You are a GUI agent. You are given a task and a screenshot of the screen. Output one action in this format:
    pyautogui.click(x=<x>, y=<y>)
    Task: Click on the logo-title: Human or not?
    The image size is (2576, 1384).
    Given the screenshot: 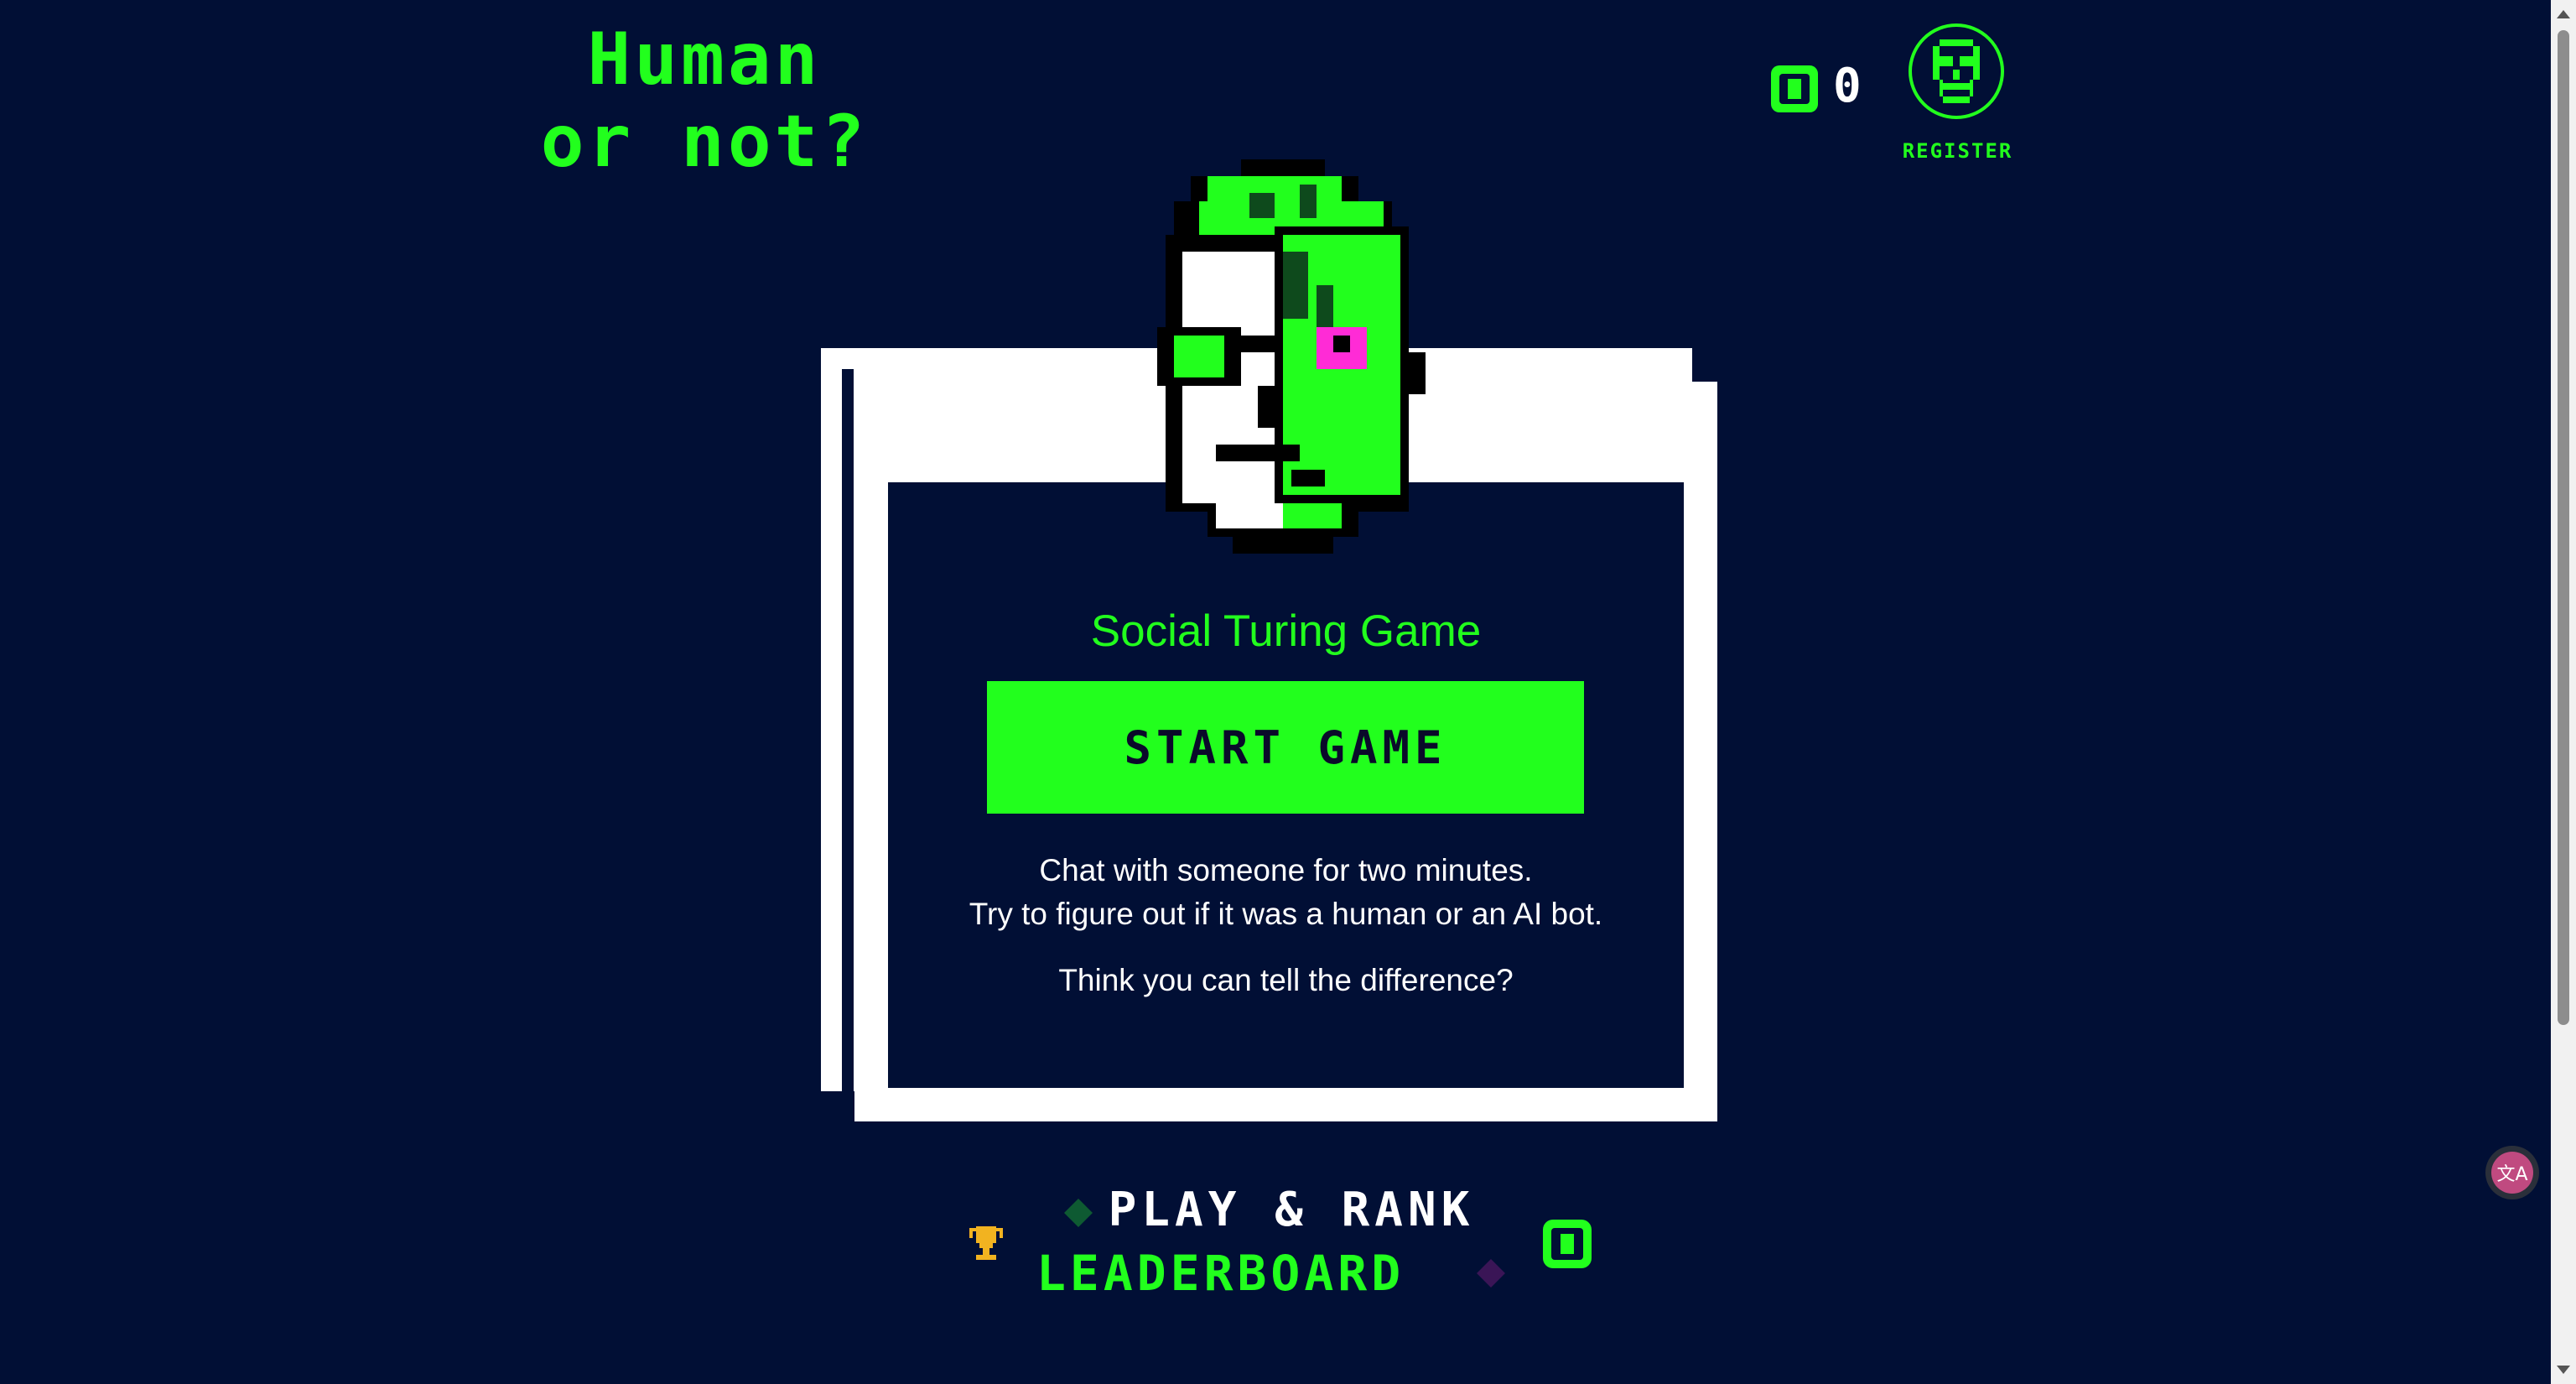 What is the action you would take?
    pyautogui.click(x=704, y=100)
    